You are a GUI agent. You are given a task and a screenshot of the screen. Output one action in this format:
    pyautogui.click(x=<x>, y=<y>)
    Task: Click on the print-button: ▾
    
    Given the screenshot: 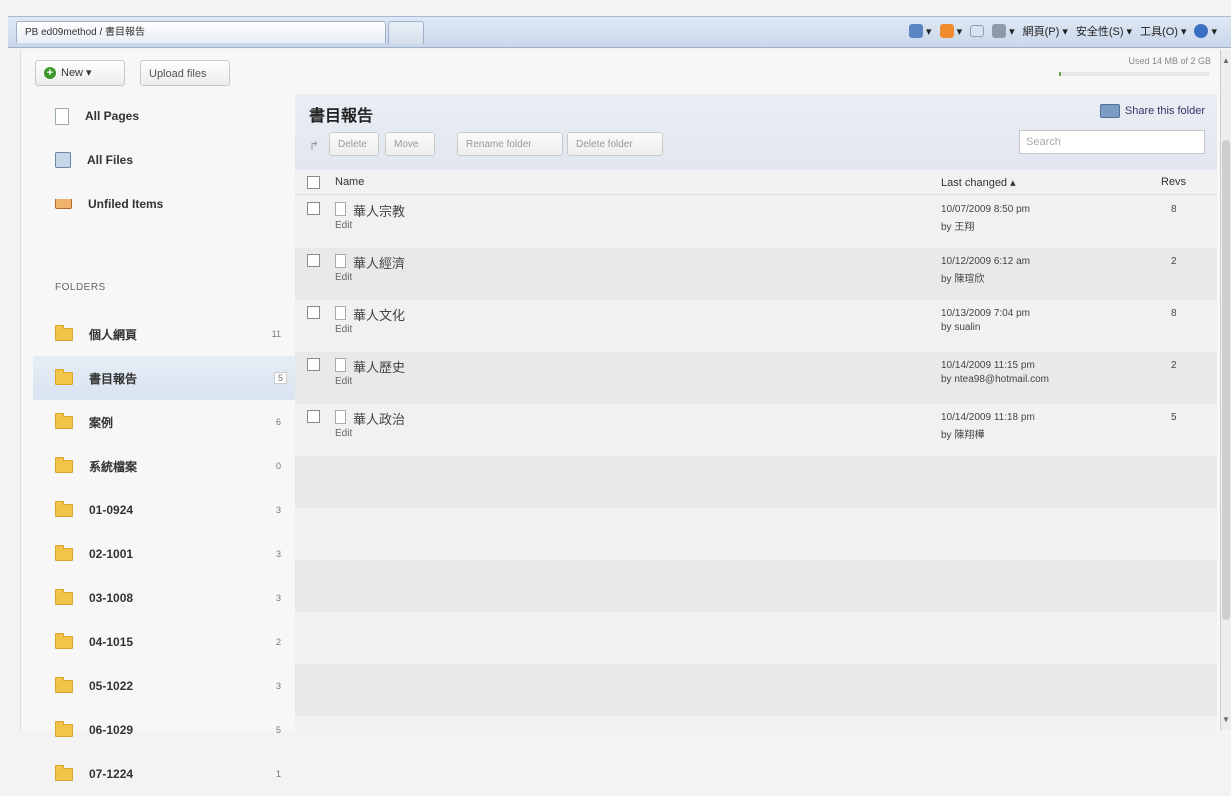 What is the action you would take?
    pyautogui.click(x=1003, y=31)
    